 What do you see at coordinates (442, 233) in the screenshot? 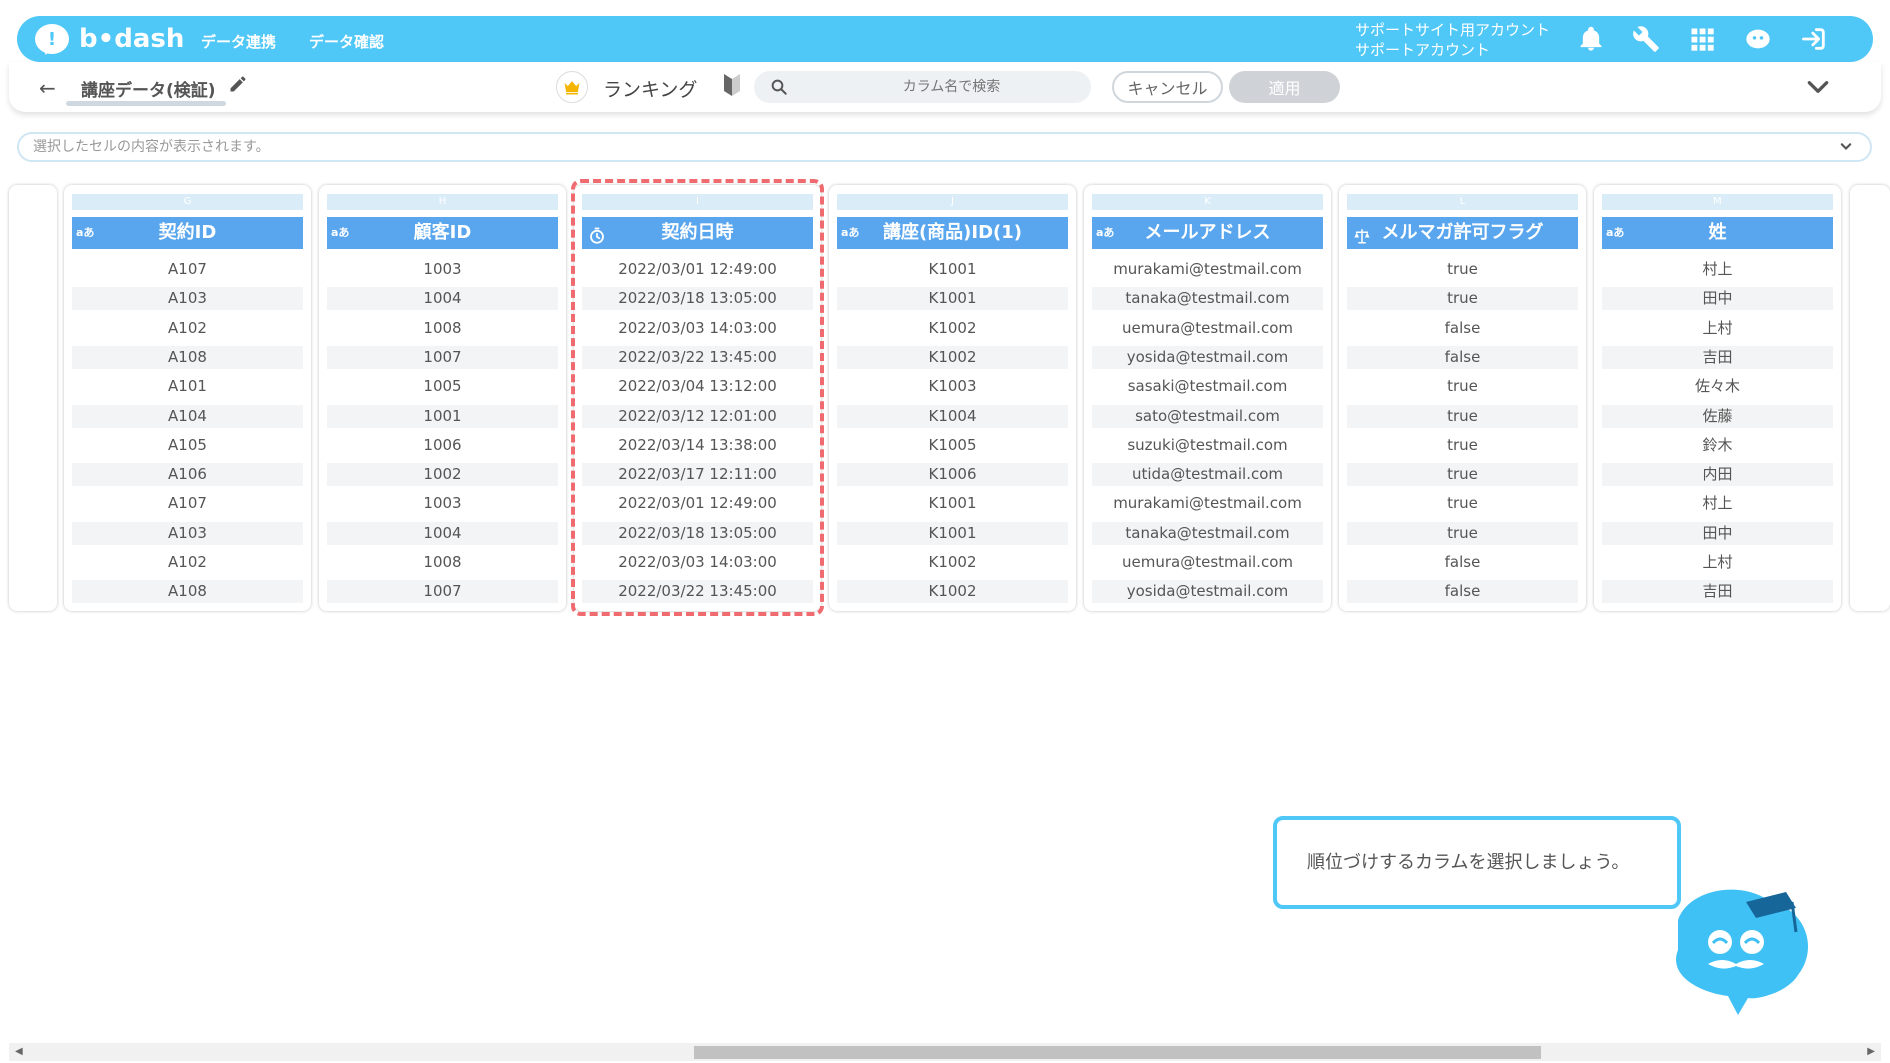
I see `column-header: aあ 顧客ID` at bounding box center [442, 233].